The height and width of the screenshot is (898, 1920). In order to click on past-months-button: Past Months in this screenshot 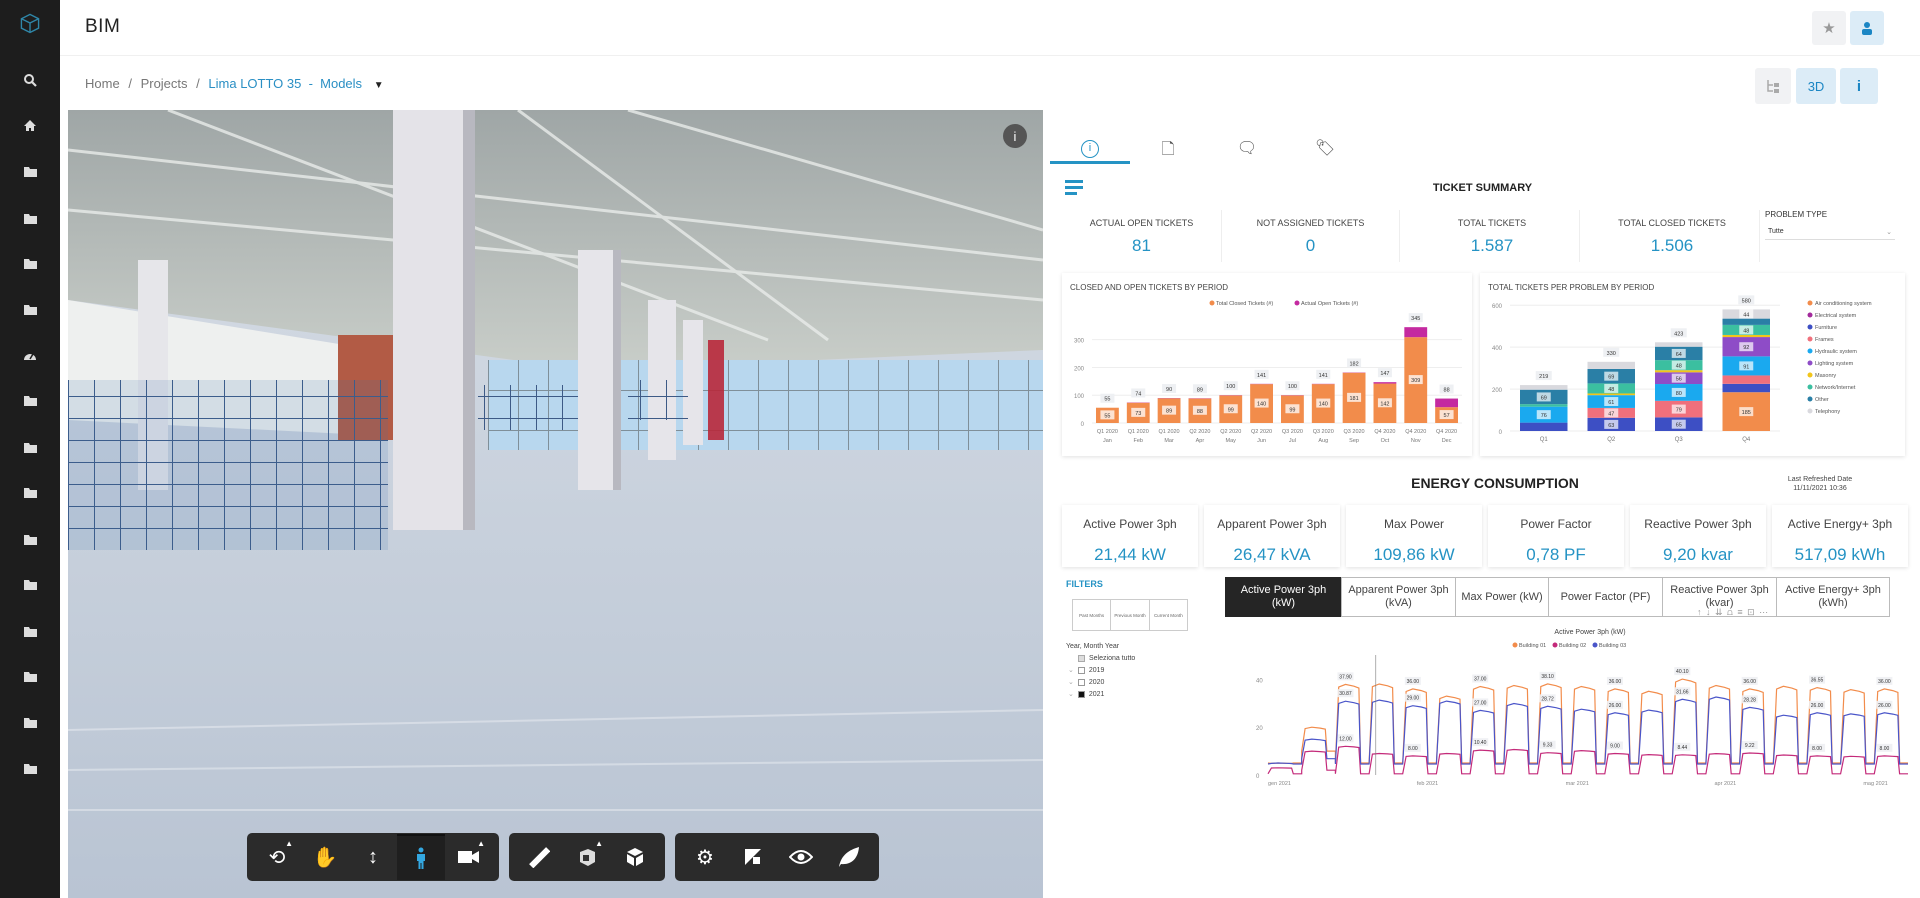, I will do `click(1092, 615)`.